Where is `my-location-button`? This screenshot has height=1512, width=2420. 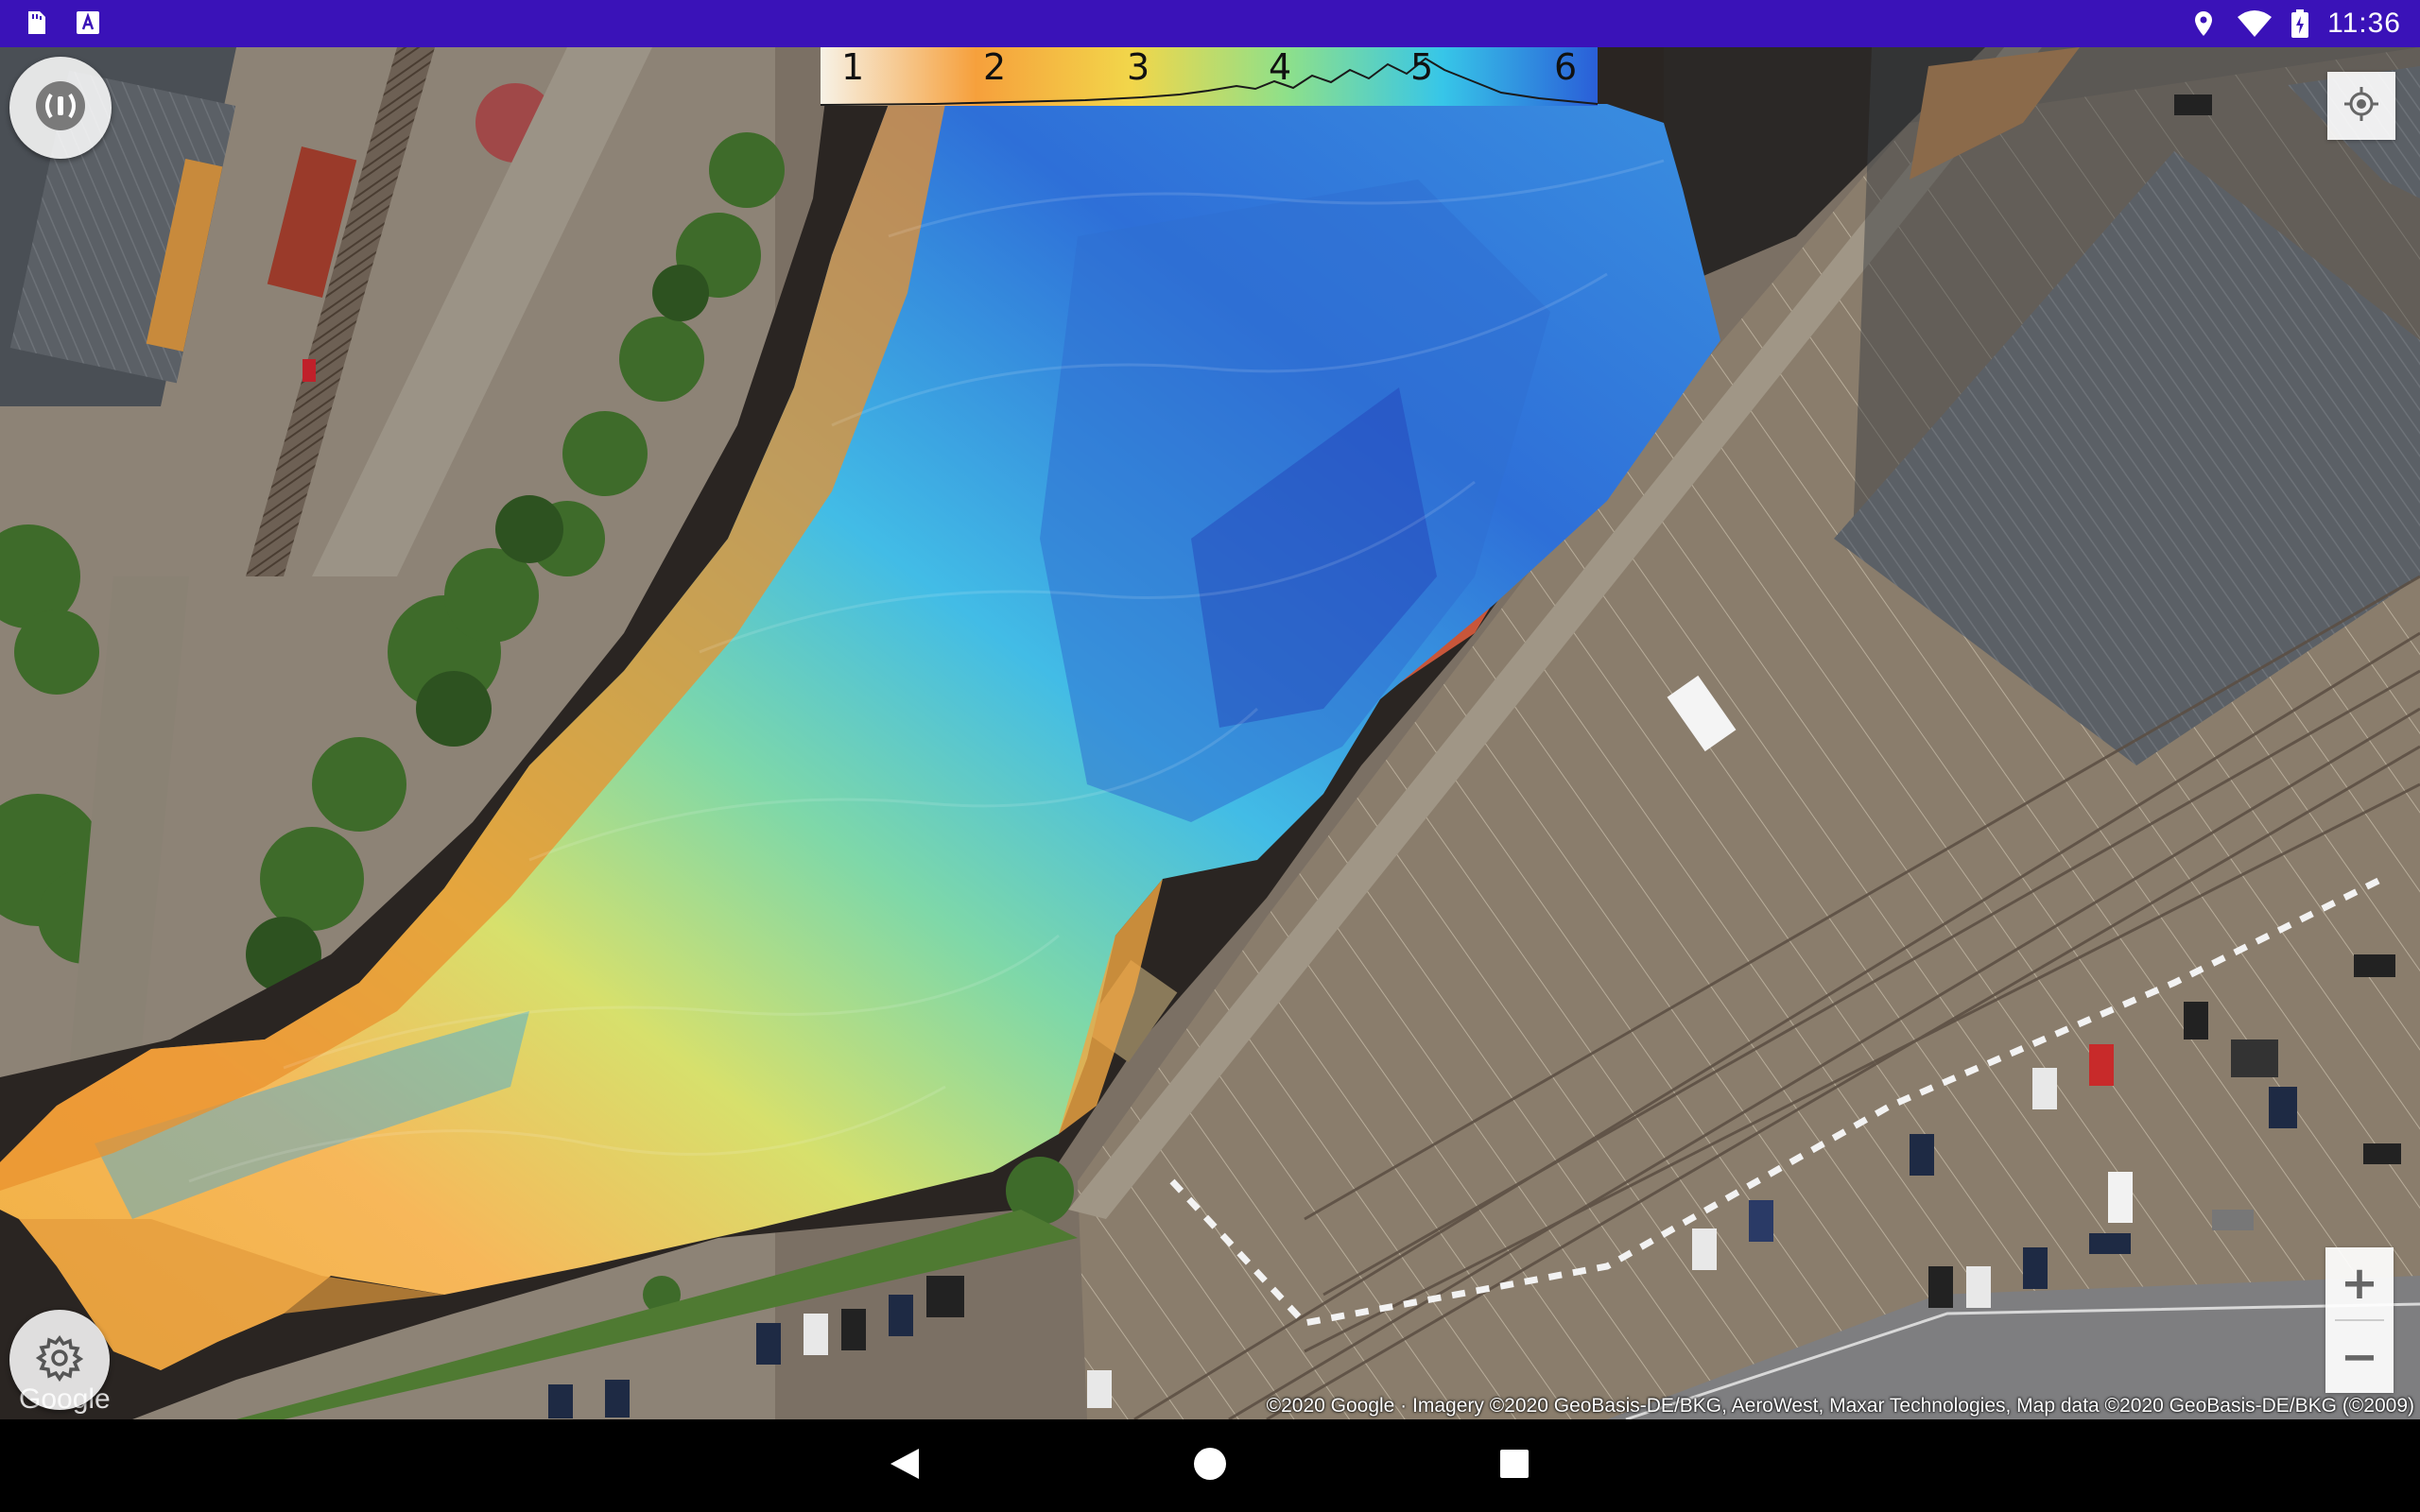 my-location-button is located at coordinates (2361, 106).